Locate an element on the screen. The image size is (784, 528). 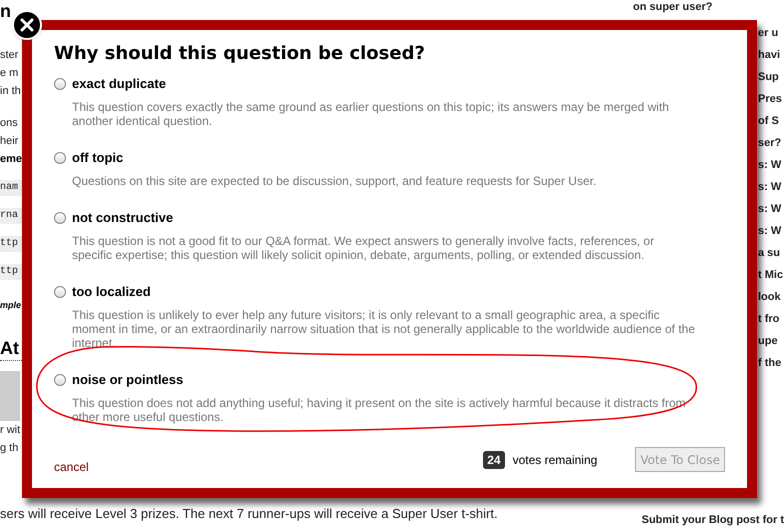
option-label: not constructive is located at coordinates (123, 218).